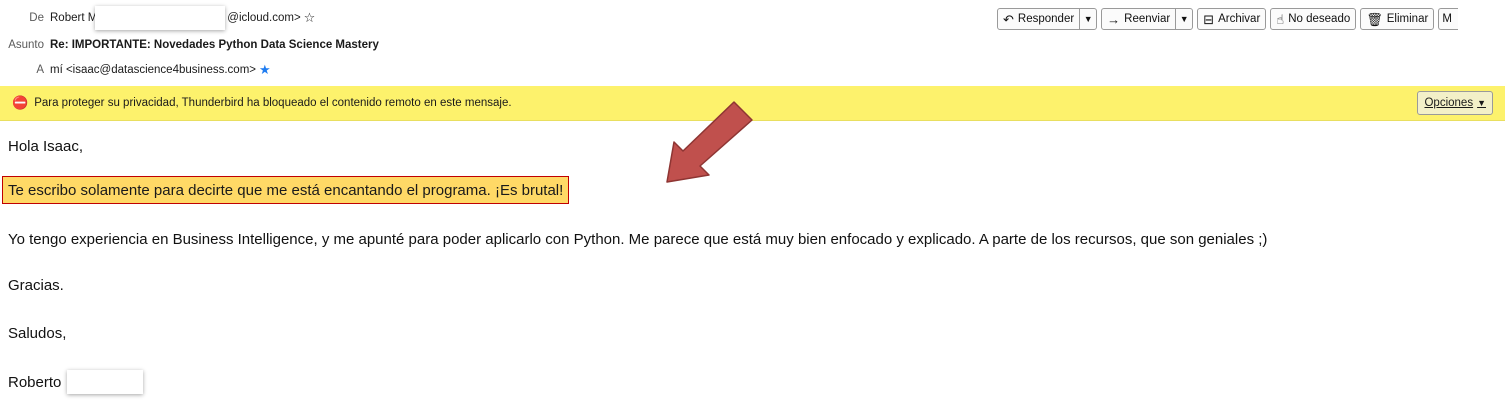  What do you see at coordinates (37, 333) in the screenshot?
I see `closing-line: Saludos,` at bounding box center [37, 333].